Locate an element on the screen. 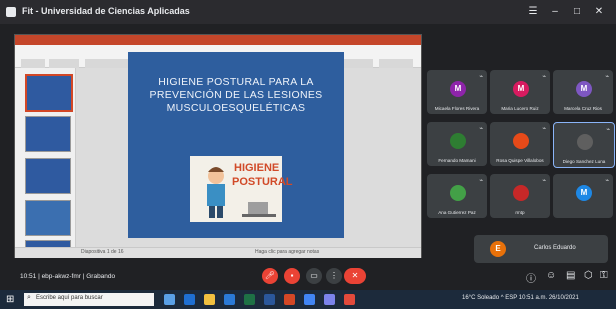 This screenshot has height=309, width=616. participant-tile: ⌁ M Micaela Flores Rivera is located at coordinates (457, 92).